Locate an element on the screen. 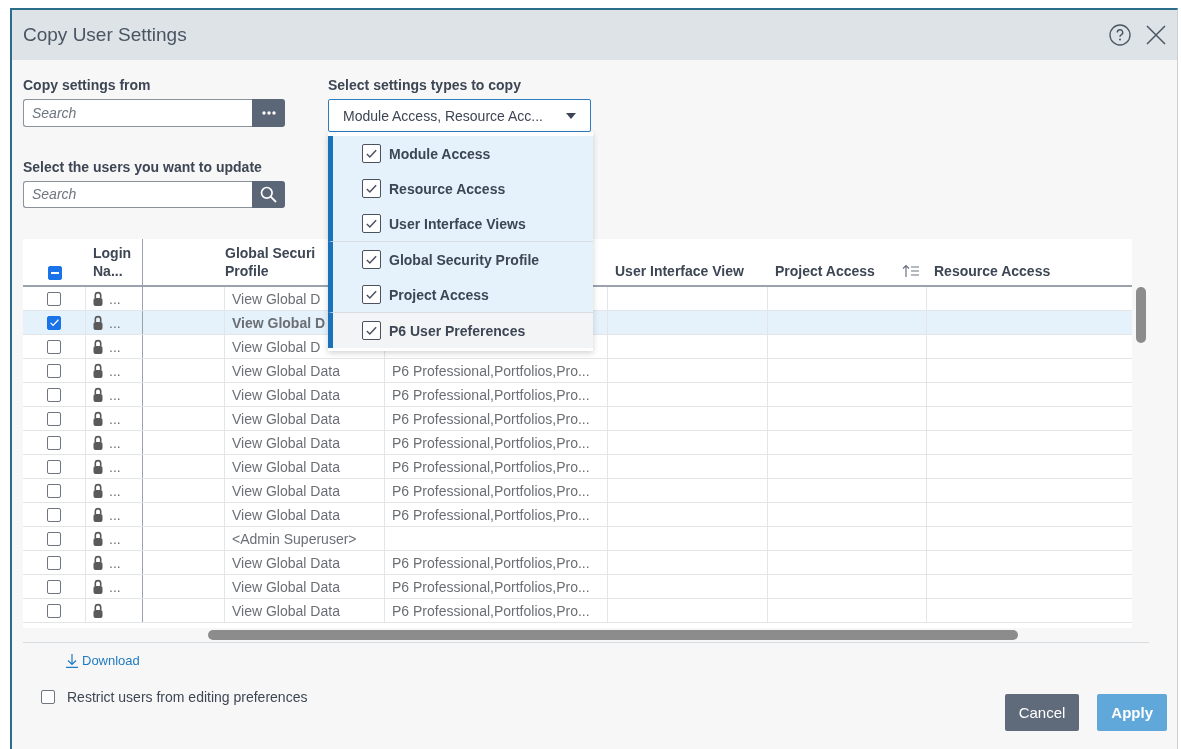 The width and height of the screenshot is (1181, 749). window-title: Copy User Settings is located at coordinates (105, 35).